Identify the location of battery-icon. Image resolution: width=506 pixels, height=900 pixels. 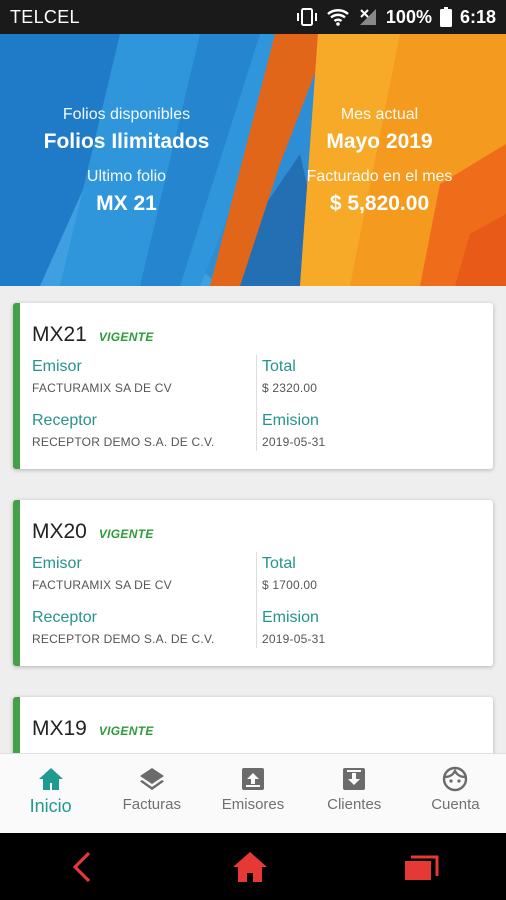
(445, 17).